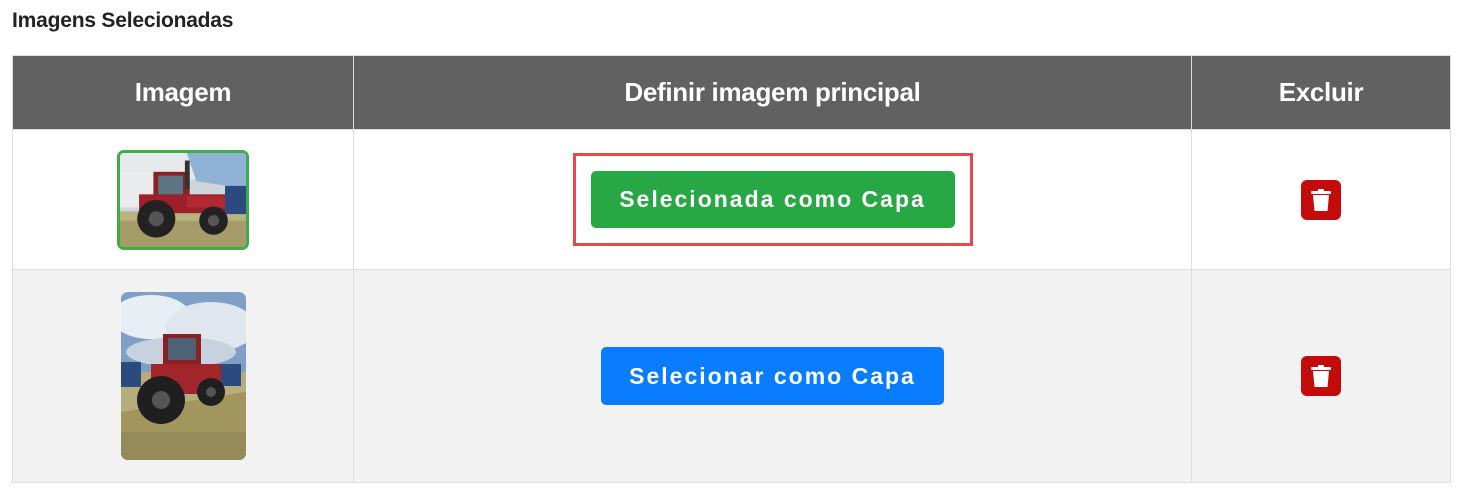  What do you see at coordinates (1321, 92) in the screenshot?
I see `column-header-delete: Excluir` at bounding box center [1321, 92].